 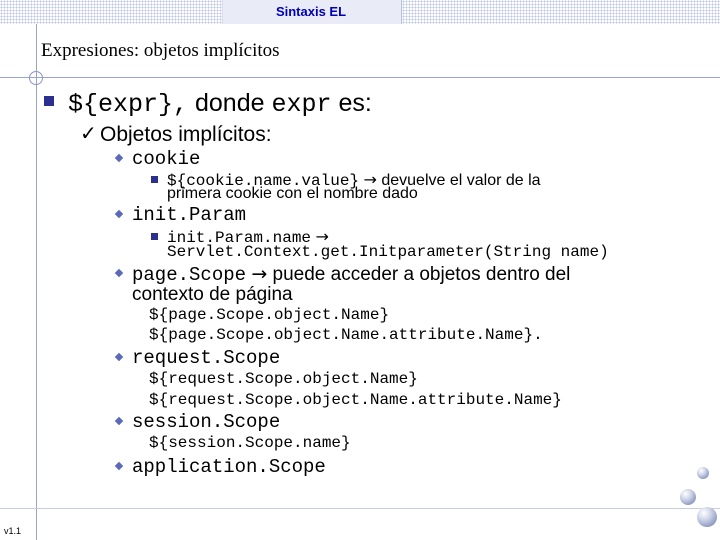 I want to click on main-bullet-text: ${expr}, donde expr es:, so click(x=220, y=104).